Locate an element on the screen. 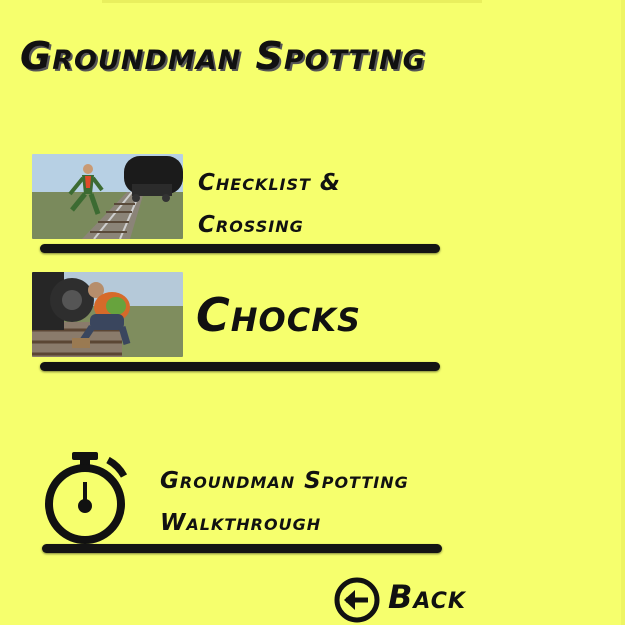 The height and width of the screenshot is (625, 625). label-line-1: Groundman Spotting is located at coordinates (284, 481).